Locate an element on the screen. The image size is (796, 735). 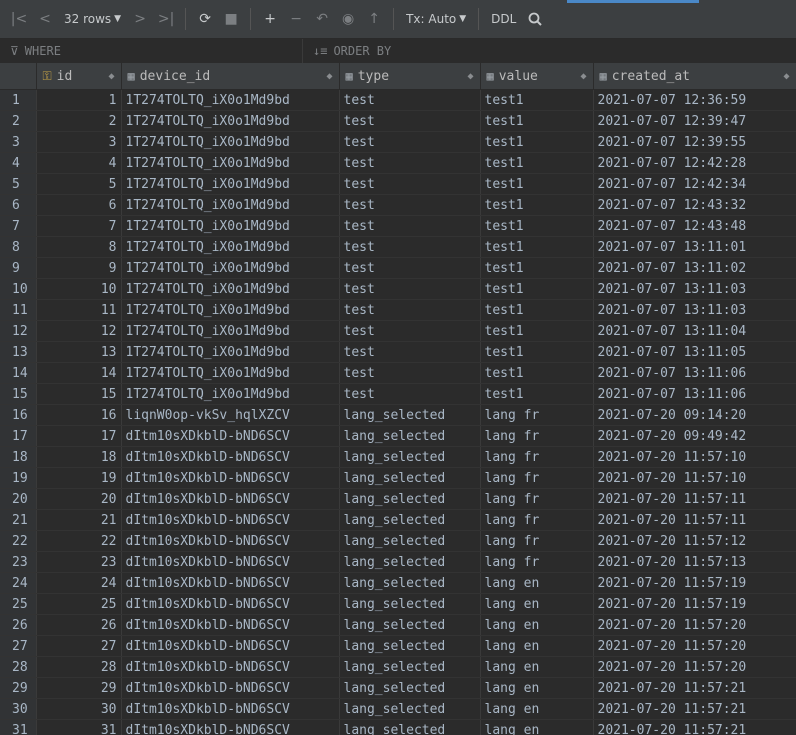
cell-created-at: 2021-07-07 13:11:01 is located at coordinates (694, 247).